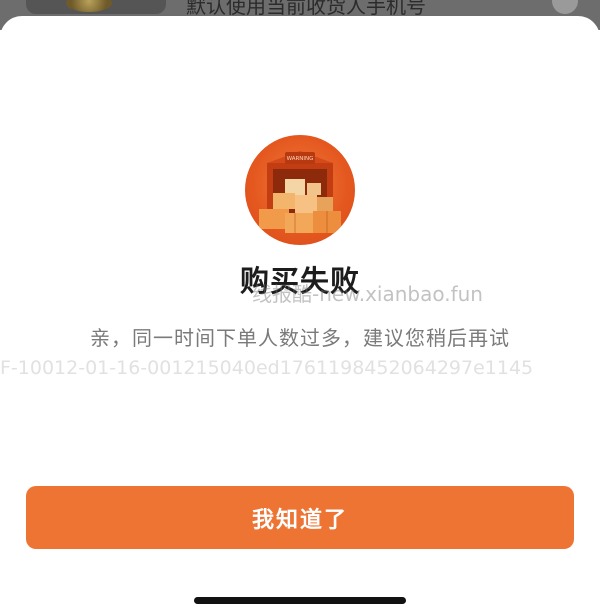  What do you see at coordinates (300, 159) in the screenshot?
I see `warning-sign-text: WARNING` at bounding box center [300, 159].